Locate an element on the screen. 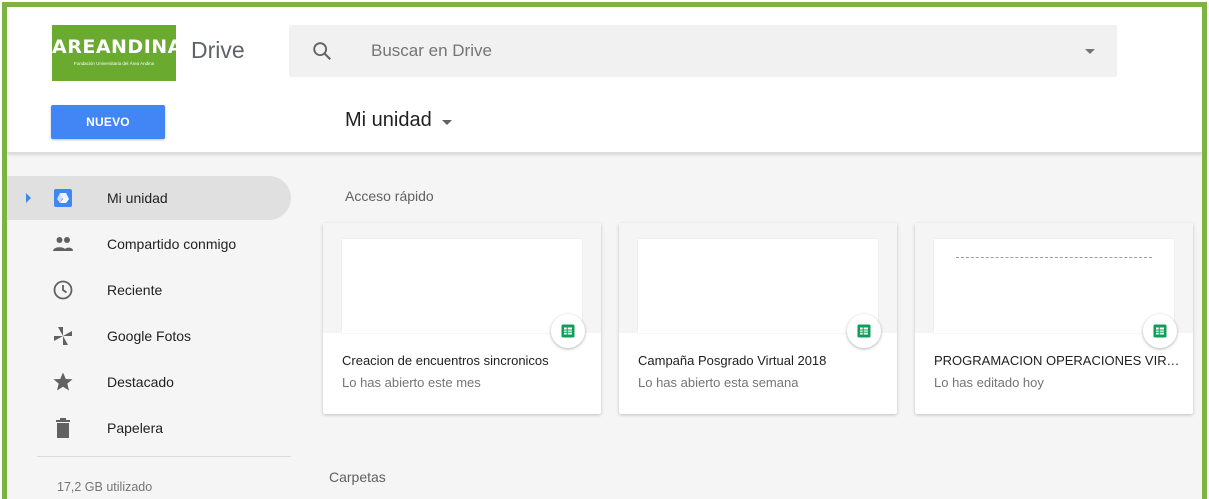 This screenshot has height=499, width=1209. clock-icon is located at coordinates (63, 290).